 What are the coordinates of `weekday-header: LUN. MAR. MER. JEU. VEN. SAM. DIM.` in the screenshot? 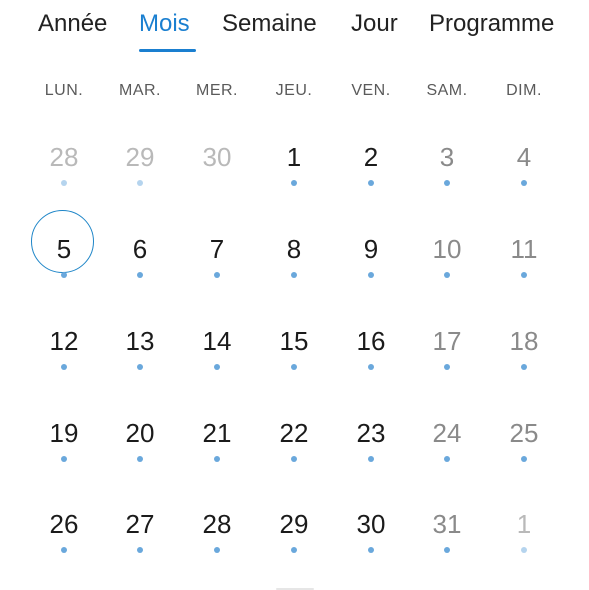 It's located at (294, 93).